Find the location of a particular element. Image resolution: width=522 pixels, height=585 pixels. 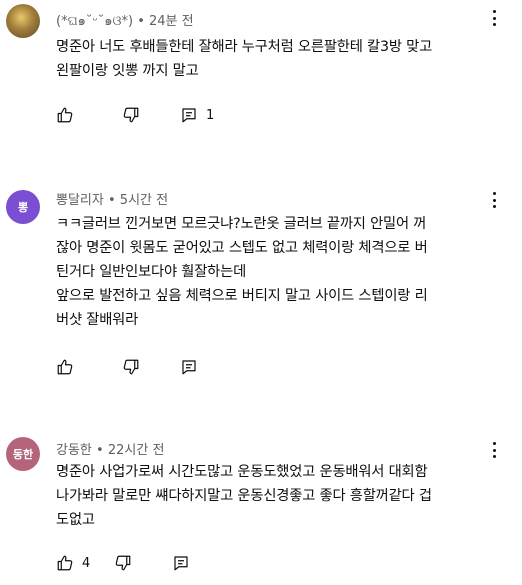

comment-line: 왼팔이랑 잇뽕 까지 말고 is located at coordinates (127, 71).